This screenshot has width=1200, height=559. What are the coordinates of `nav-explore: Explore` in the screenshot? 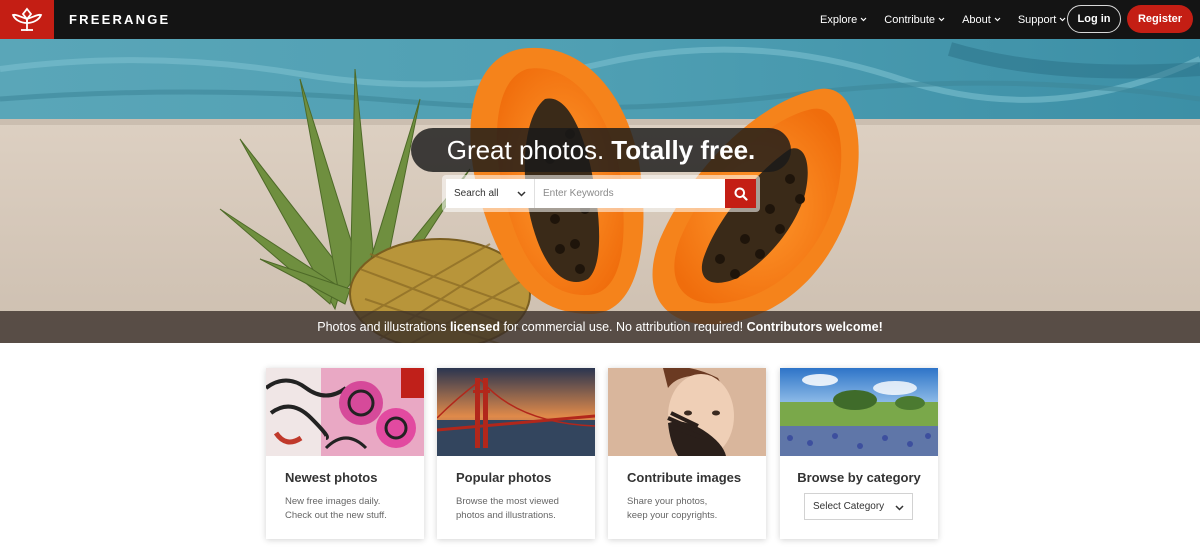 It's located at (843, 20).